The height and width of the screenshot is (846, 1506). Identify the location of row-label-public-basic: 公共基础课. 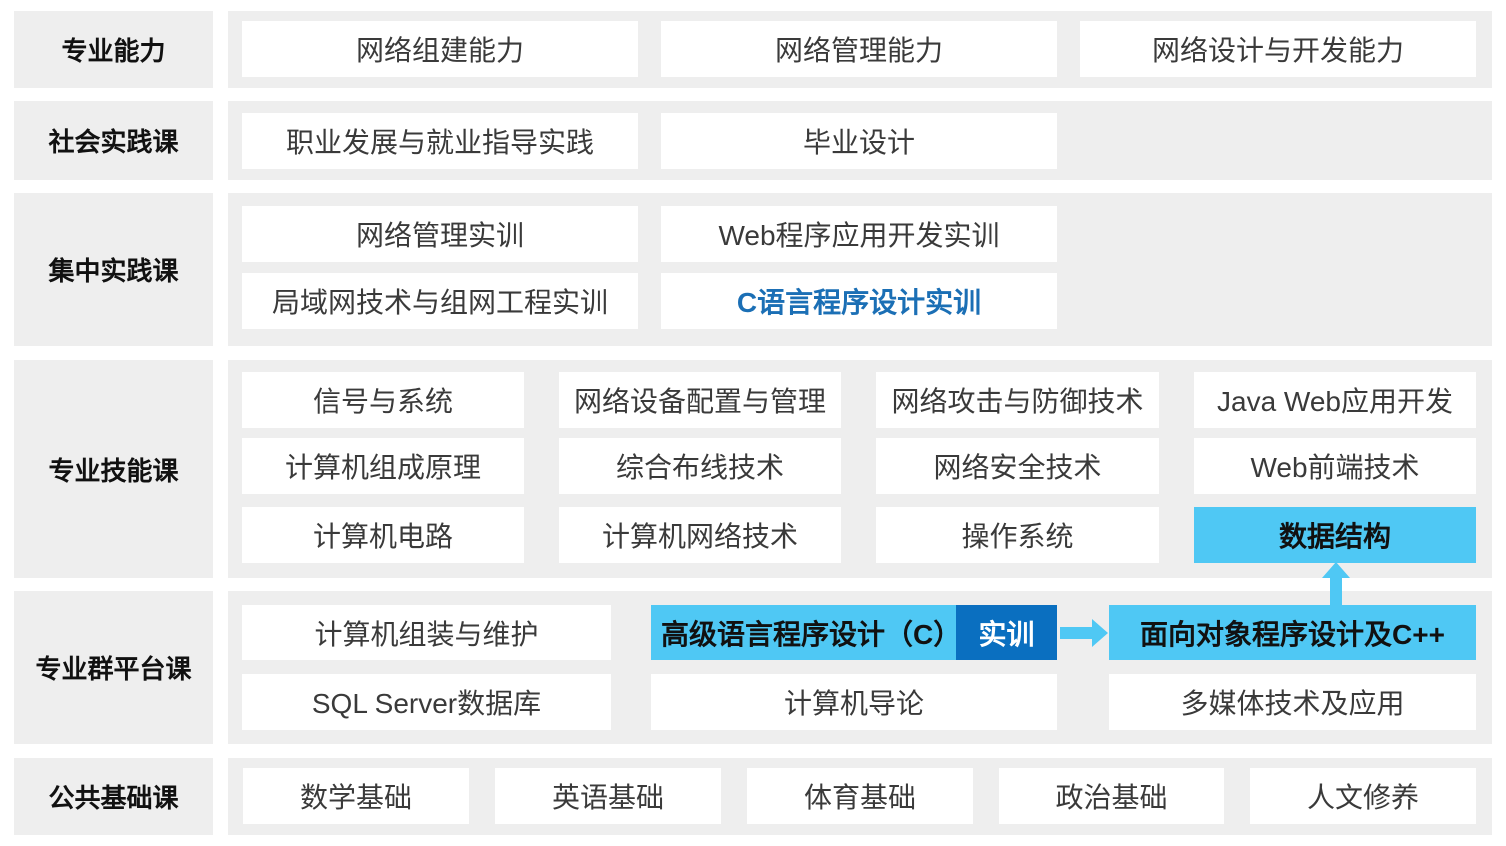
(113, 798).